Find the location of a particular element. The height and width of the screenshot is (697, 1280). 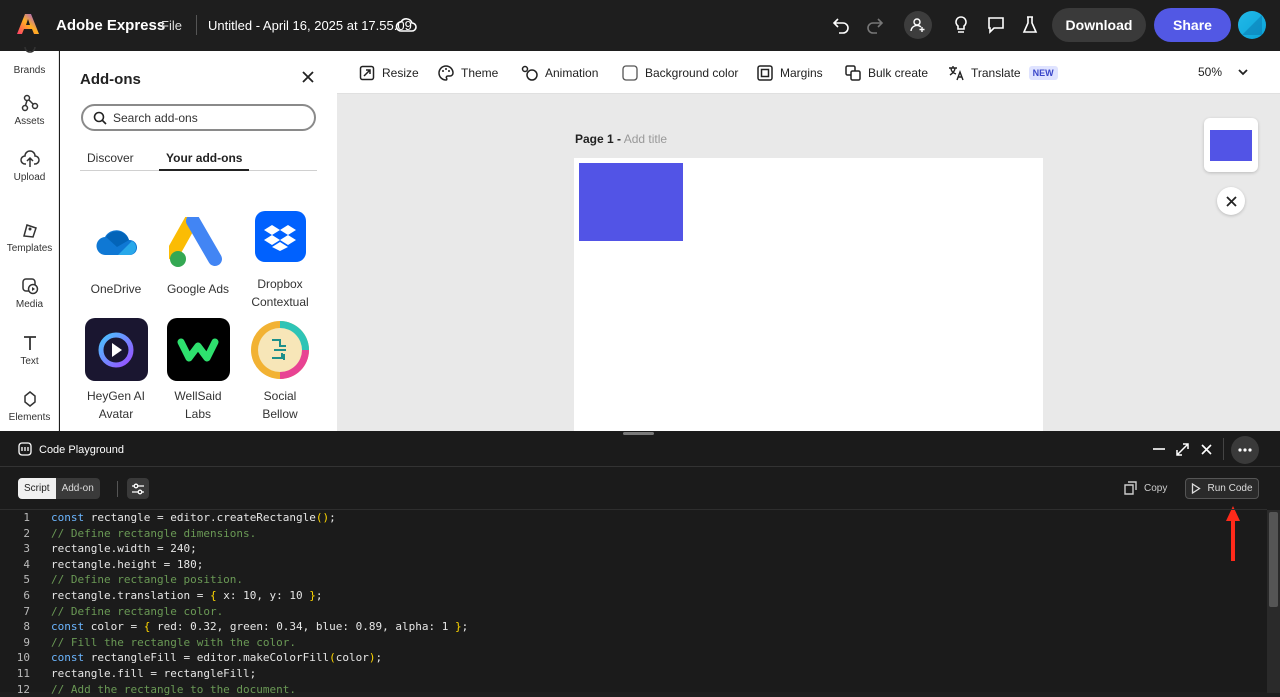

addon-onedrive: OneDrive is located at coordinates (116, 254).